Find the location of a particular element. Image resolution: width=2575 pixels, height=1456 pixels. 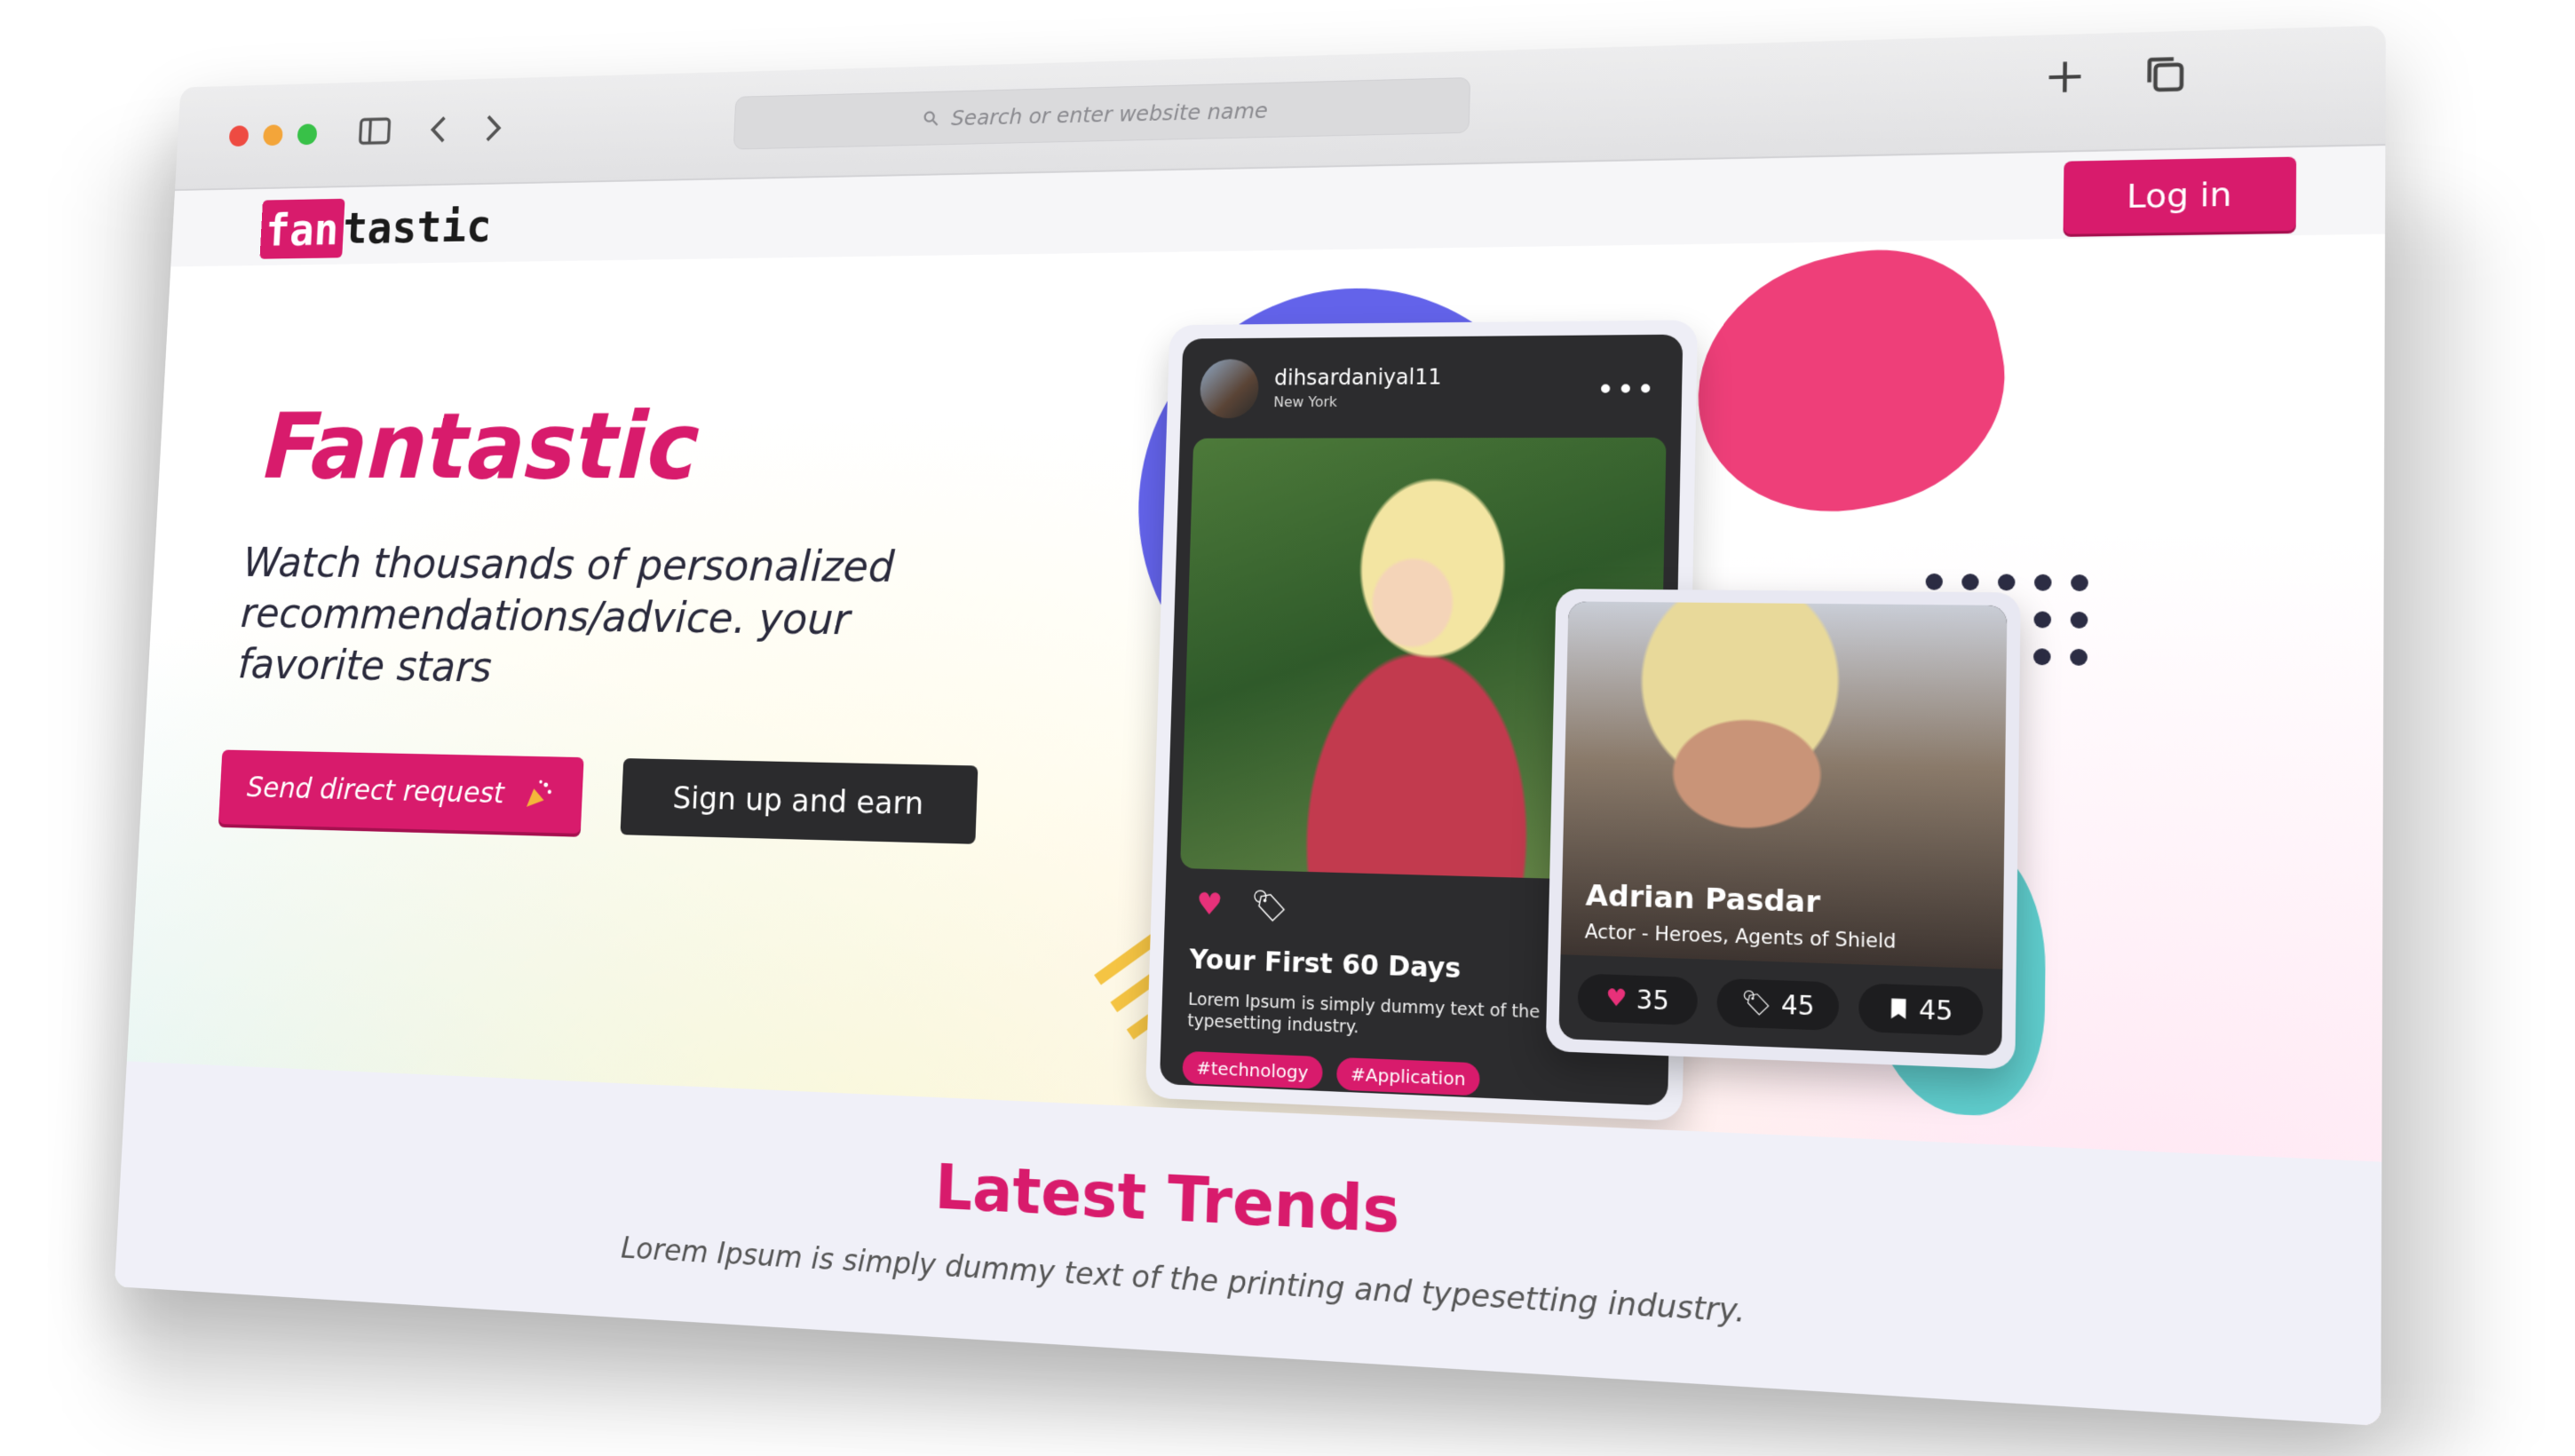

more-options-icon: ••• is located at coordinates (1626, 390).